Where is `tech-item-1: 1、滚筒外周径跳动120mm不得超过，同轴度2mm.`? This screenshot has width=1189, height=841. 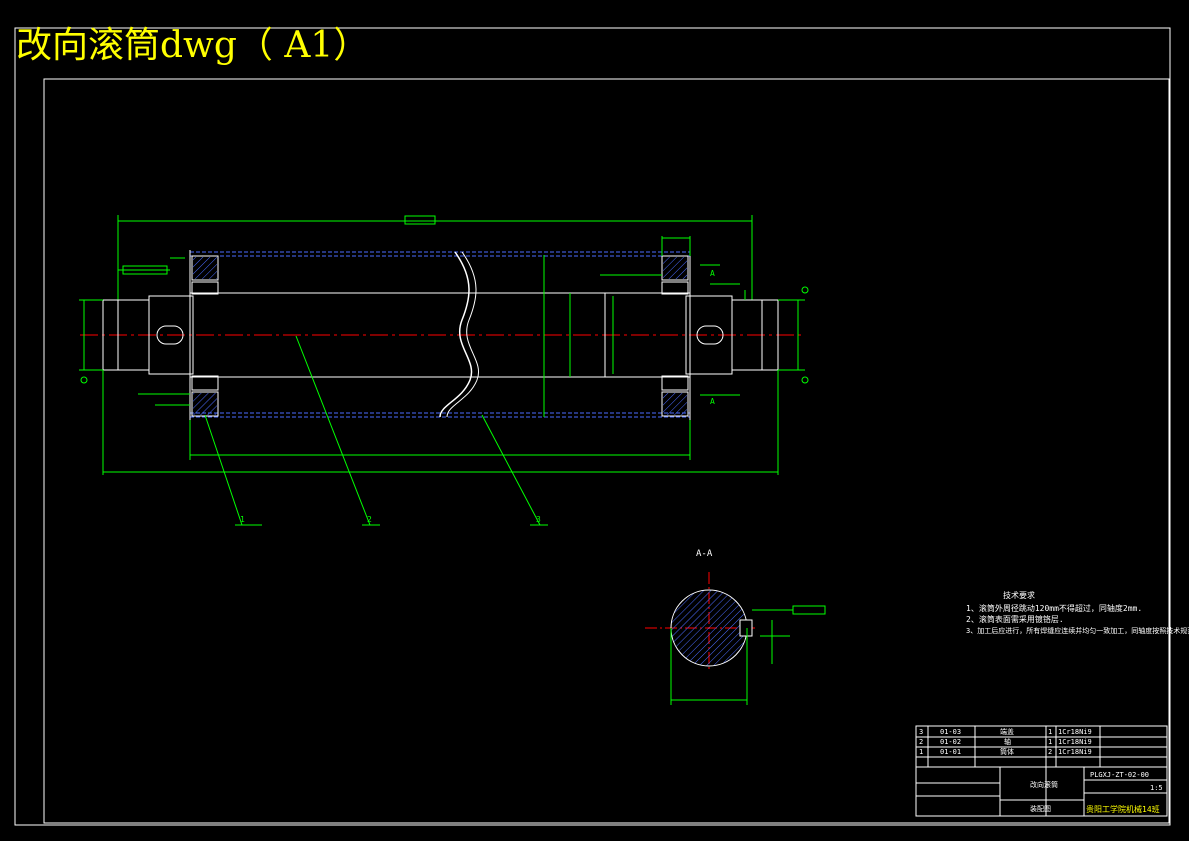
tech-item-1: 1、滚筒外周径跳动120mm不得超过，同轴度2mm. is located at coordinates (1054, 608).